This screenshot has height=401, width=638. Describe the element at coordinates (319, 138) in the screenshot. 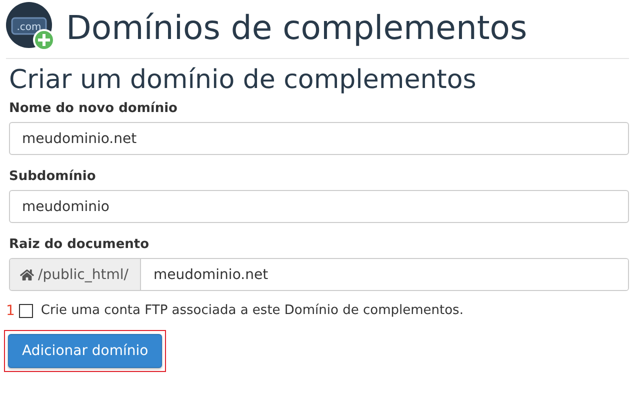

I see `input-field: meudominio.net` at that location.